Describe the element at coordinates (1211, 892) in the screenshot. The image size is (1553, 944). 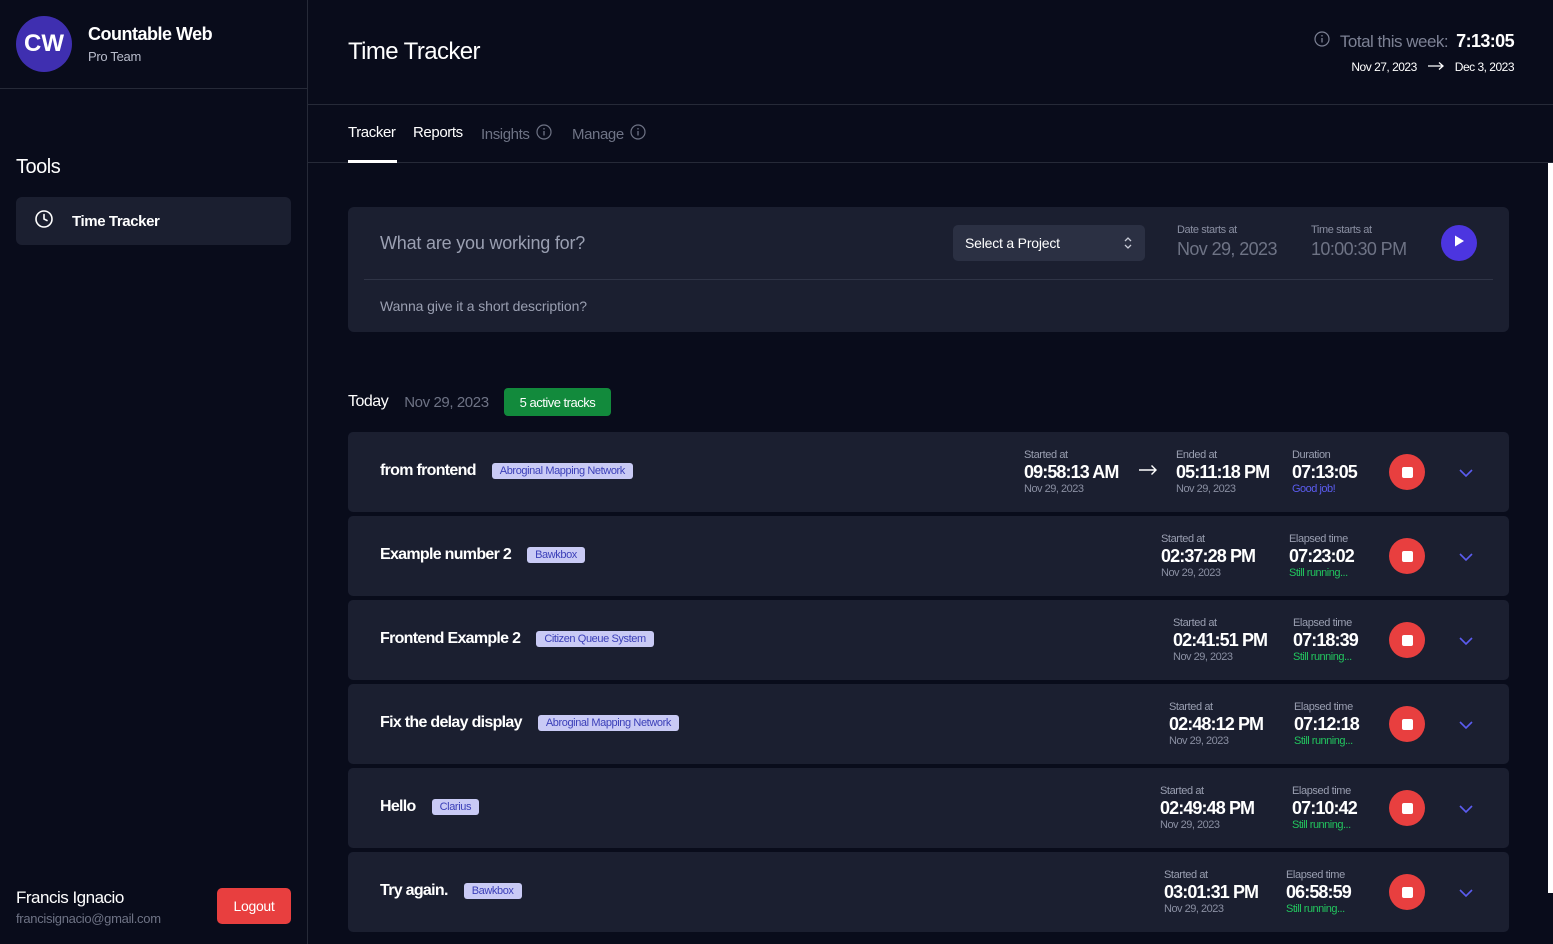
I see `started-time: 03:01:31 PM` at that location.